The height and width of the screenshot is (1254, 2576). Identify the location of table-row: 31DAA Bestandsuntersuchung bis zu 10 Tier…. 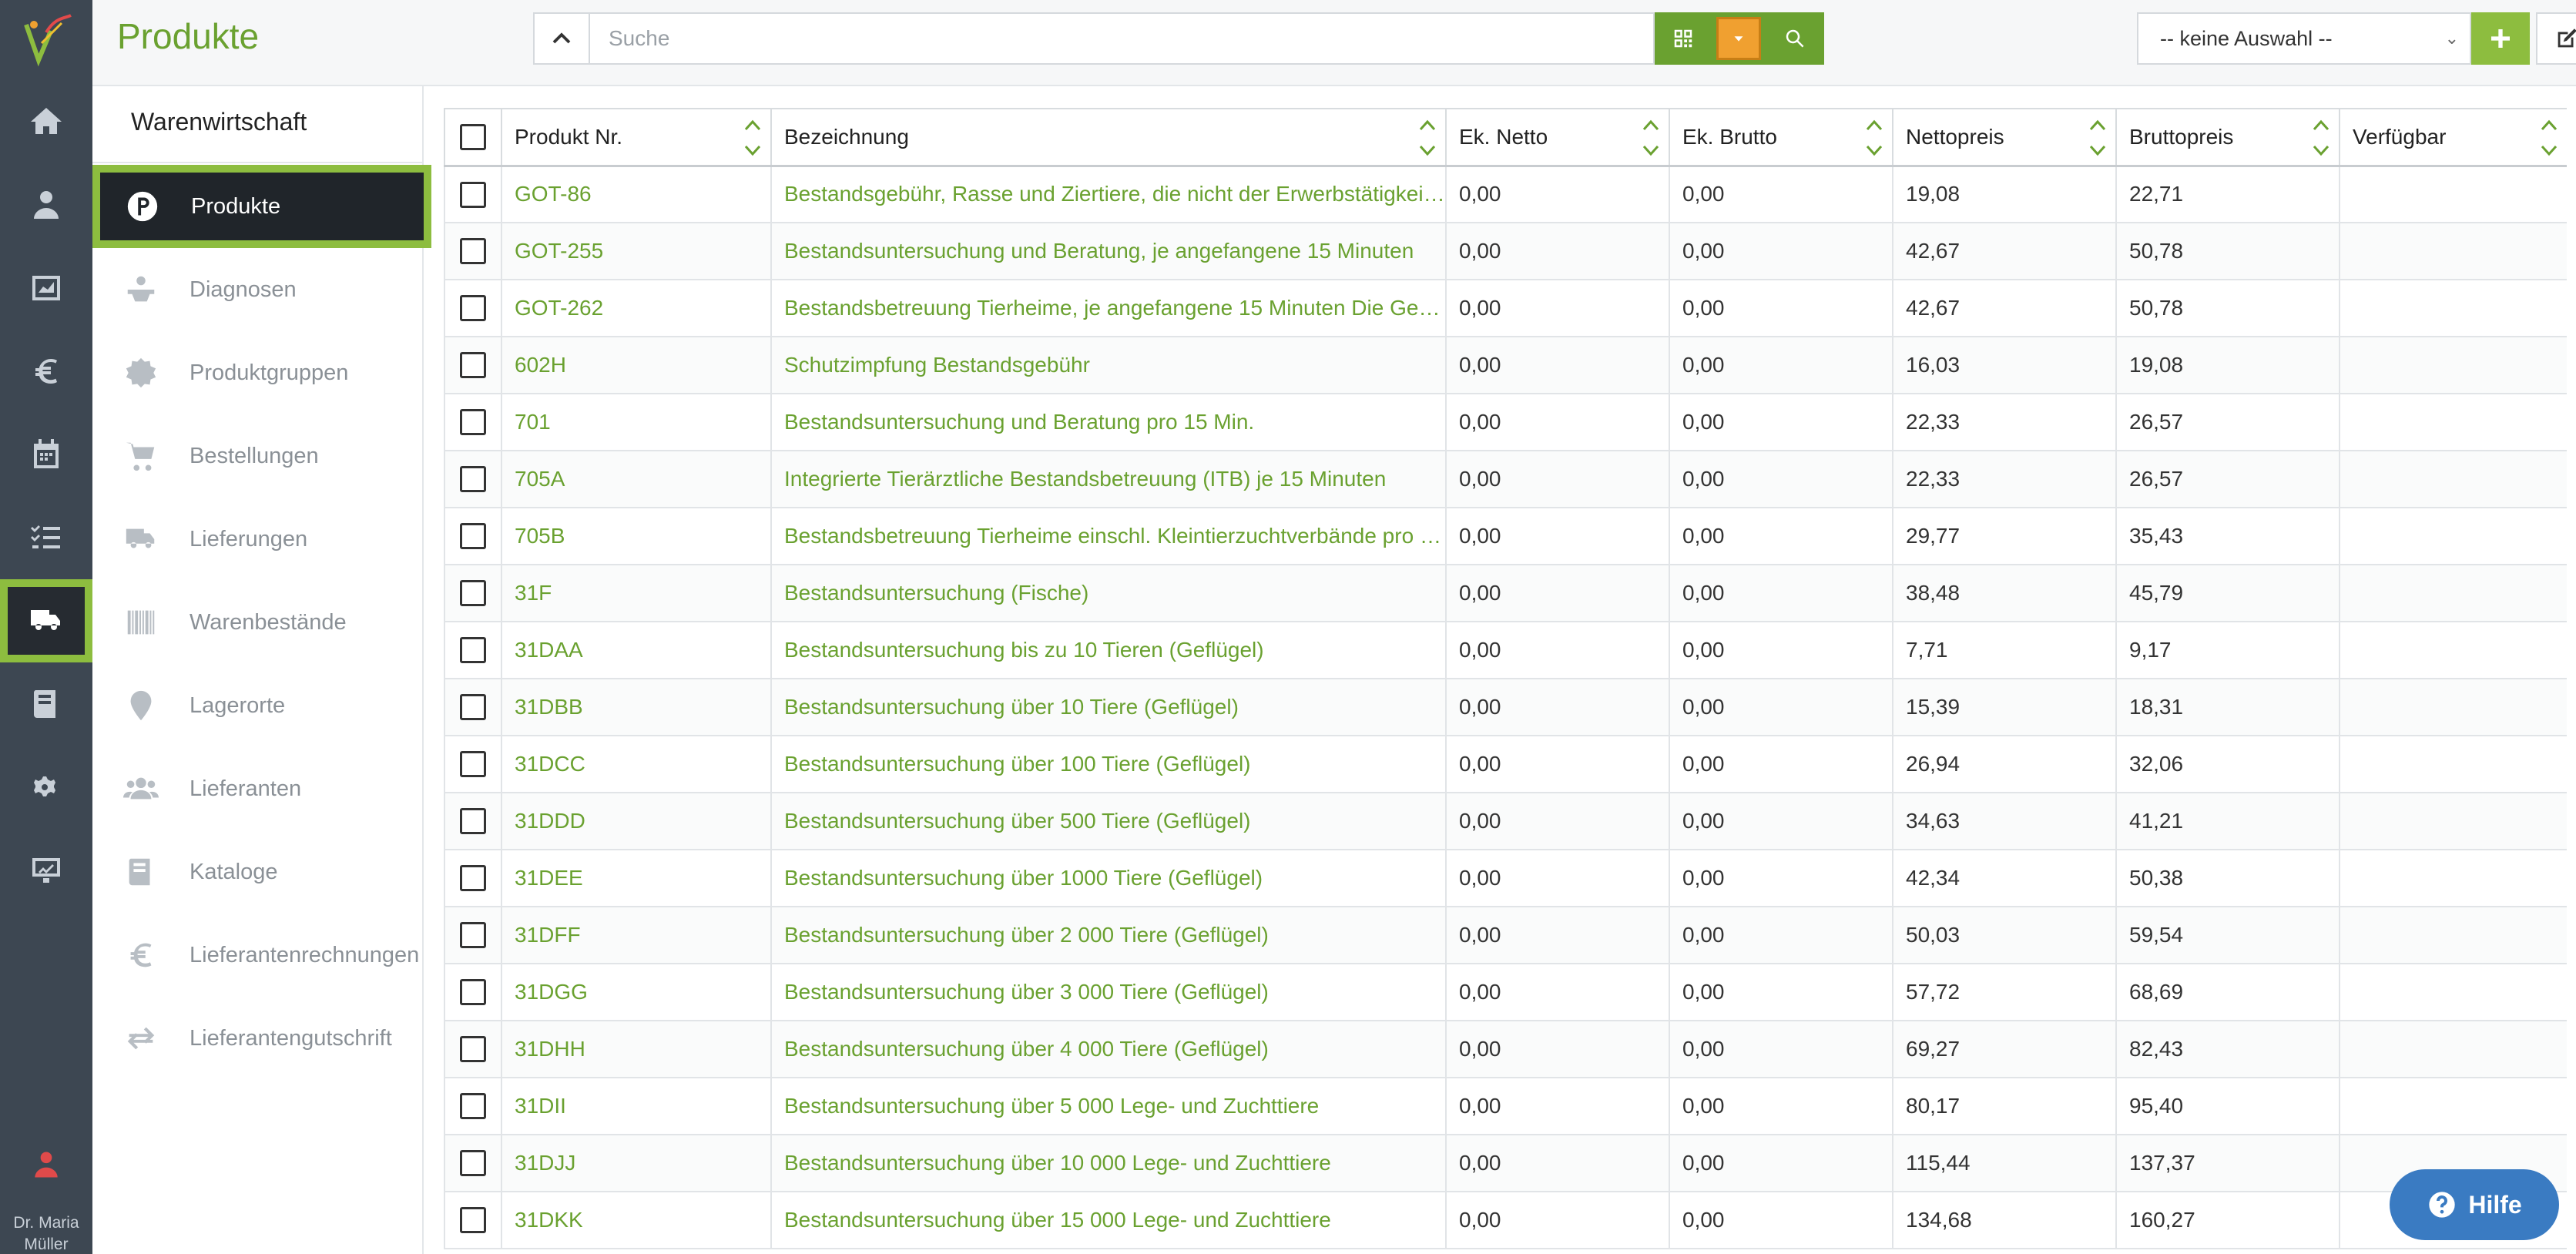
(1505, 650).